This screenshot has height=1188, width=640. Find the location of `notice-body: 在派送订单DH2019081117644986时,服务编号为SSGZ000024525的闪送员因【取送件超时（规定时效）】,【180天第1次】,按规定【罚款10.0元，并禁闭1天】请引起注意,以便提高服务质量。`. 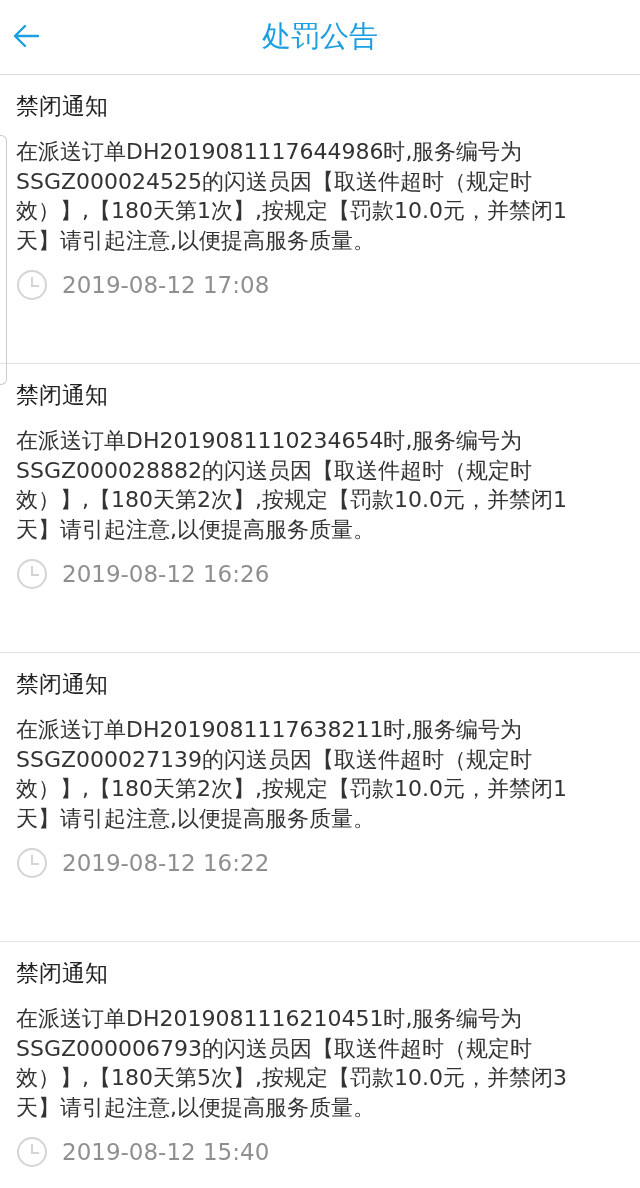

notice-body: 在派送订单DH2019081117644986时,服务编号为SSGZ000024525的闪送员因【取送件超时（规定时效）】,【180天第1次】,按规定【罚款10.0元，并禁闭1天】请引起注意,以便提高服务质量。 is located at coordinates (292, 196).